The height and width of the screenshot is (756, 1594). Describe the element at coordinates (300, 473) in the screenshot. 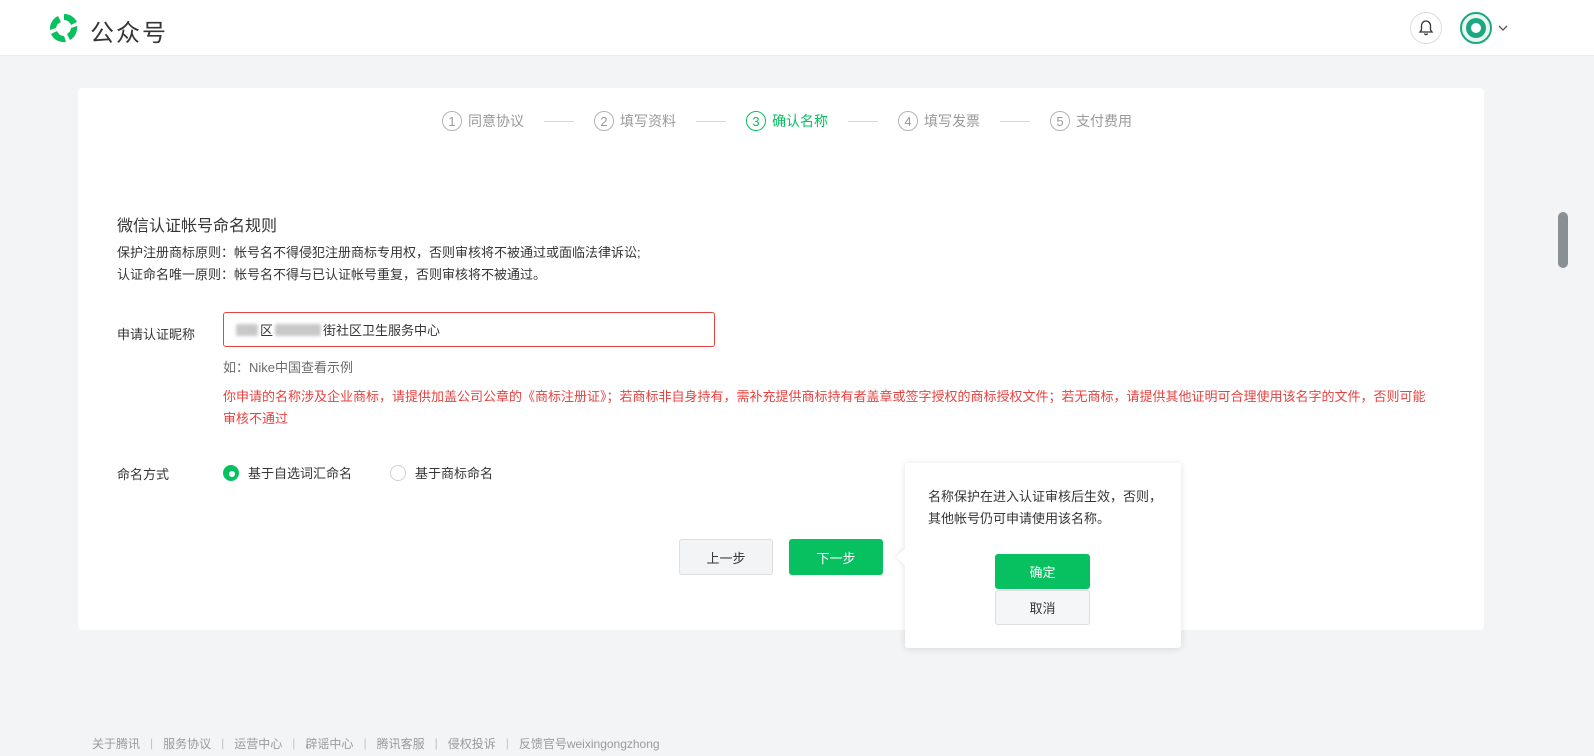

I see `radio-label: 基于自选词汇命名` at that location.